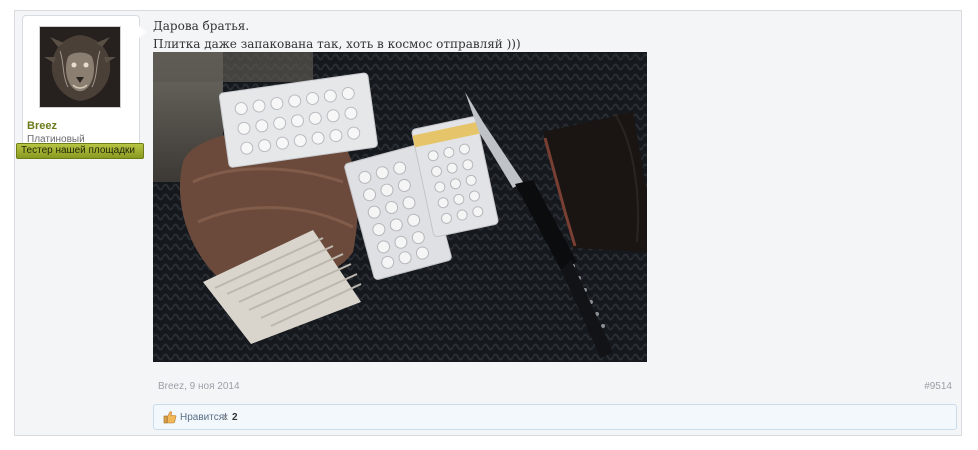  I want to click on likes-times: x, so click(225, 417).